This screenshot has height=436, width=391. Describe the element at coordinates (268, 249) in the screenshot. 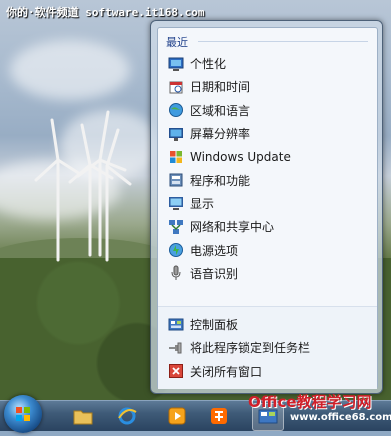

I see `recent-item-power-options: 电源选项` at that location.